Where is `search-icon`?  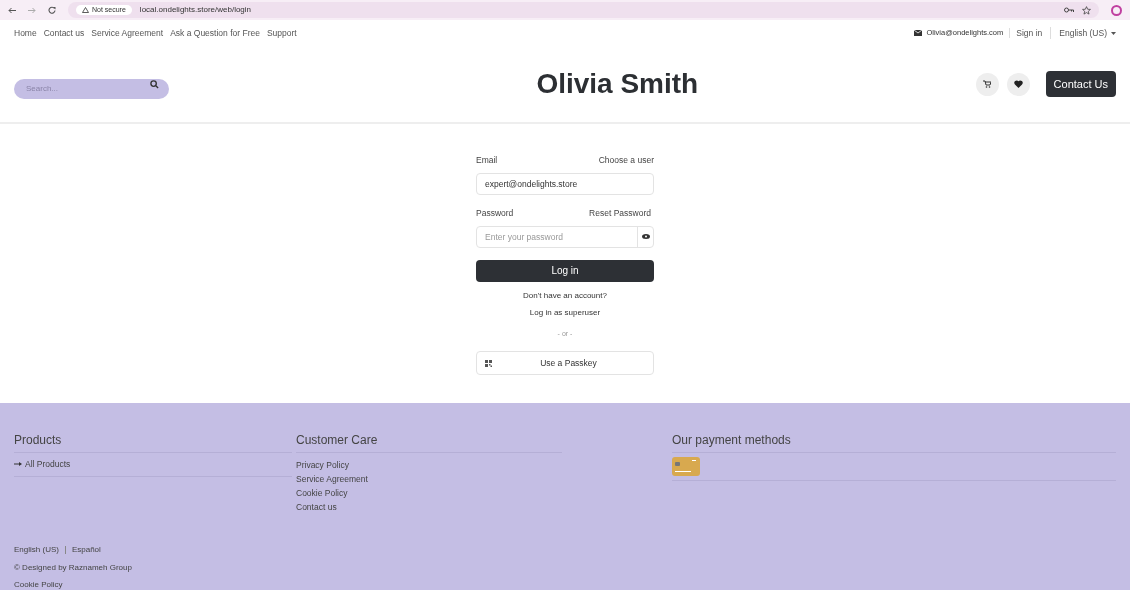 search-icon is located at coordinates (154, 84).